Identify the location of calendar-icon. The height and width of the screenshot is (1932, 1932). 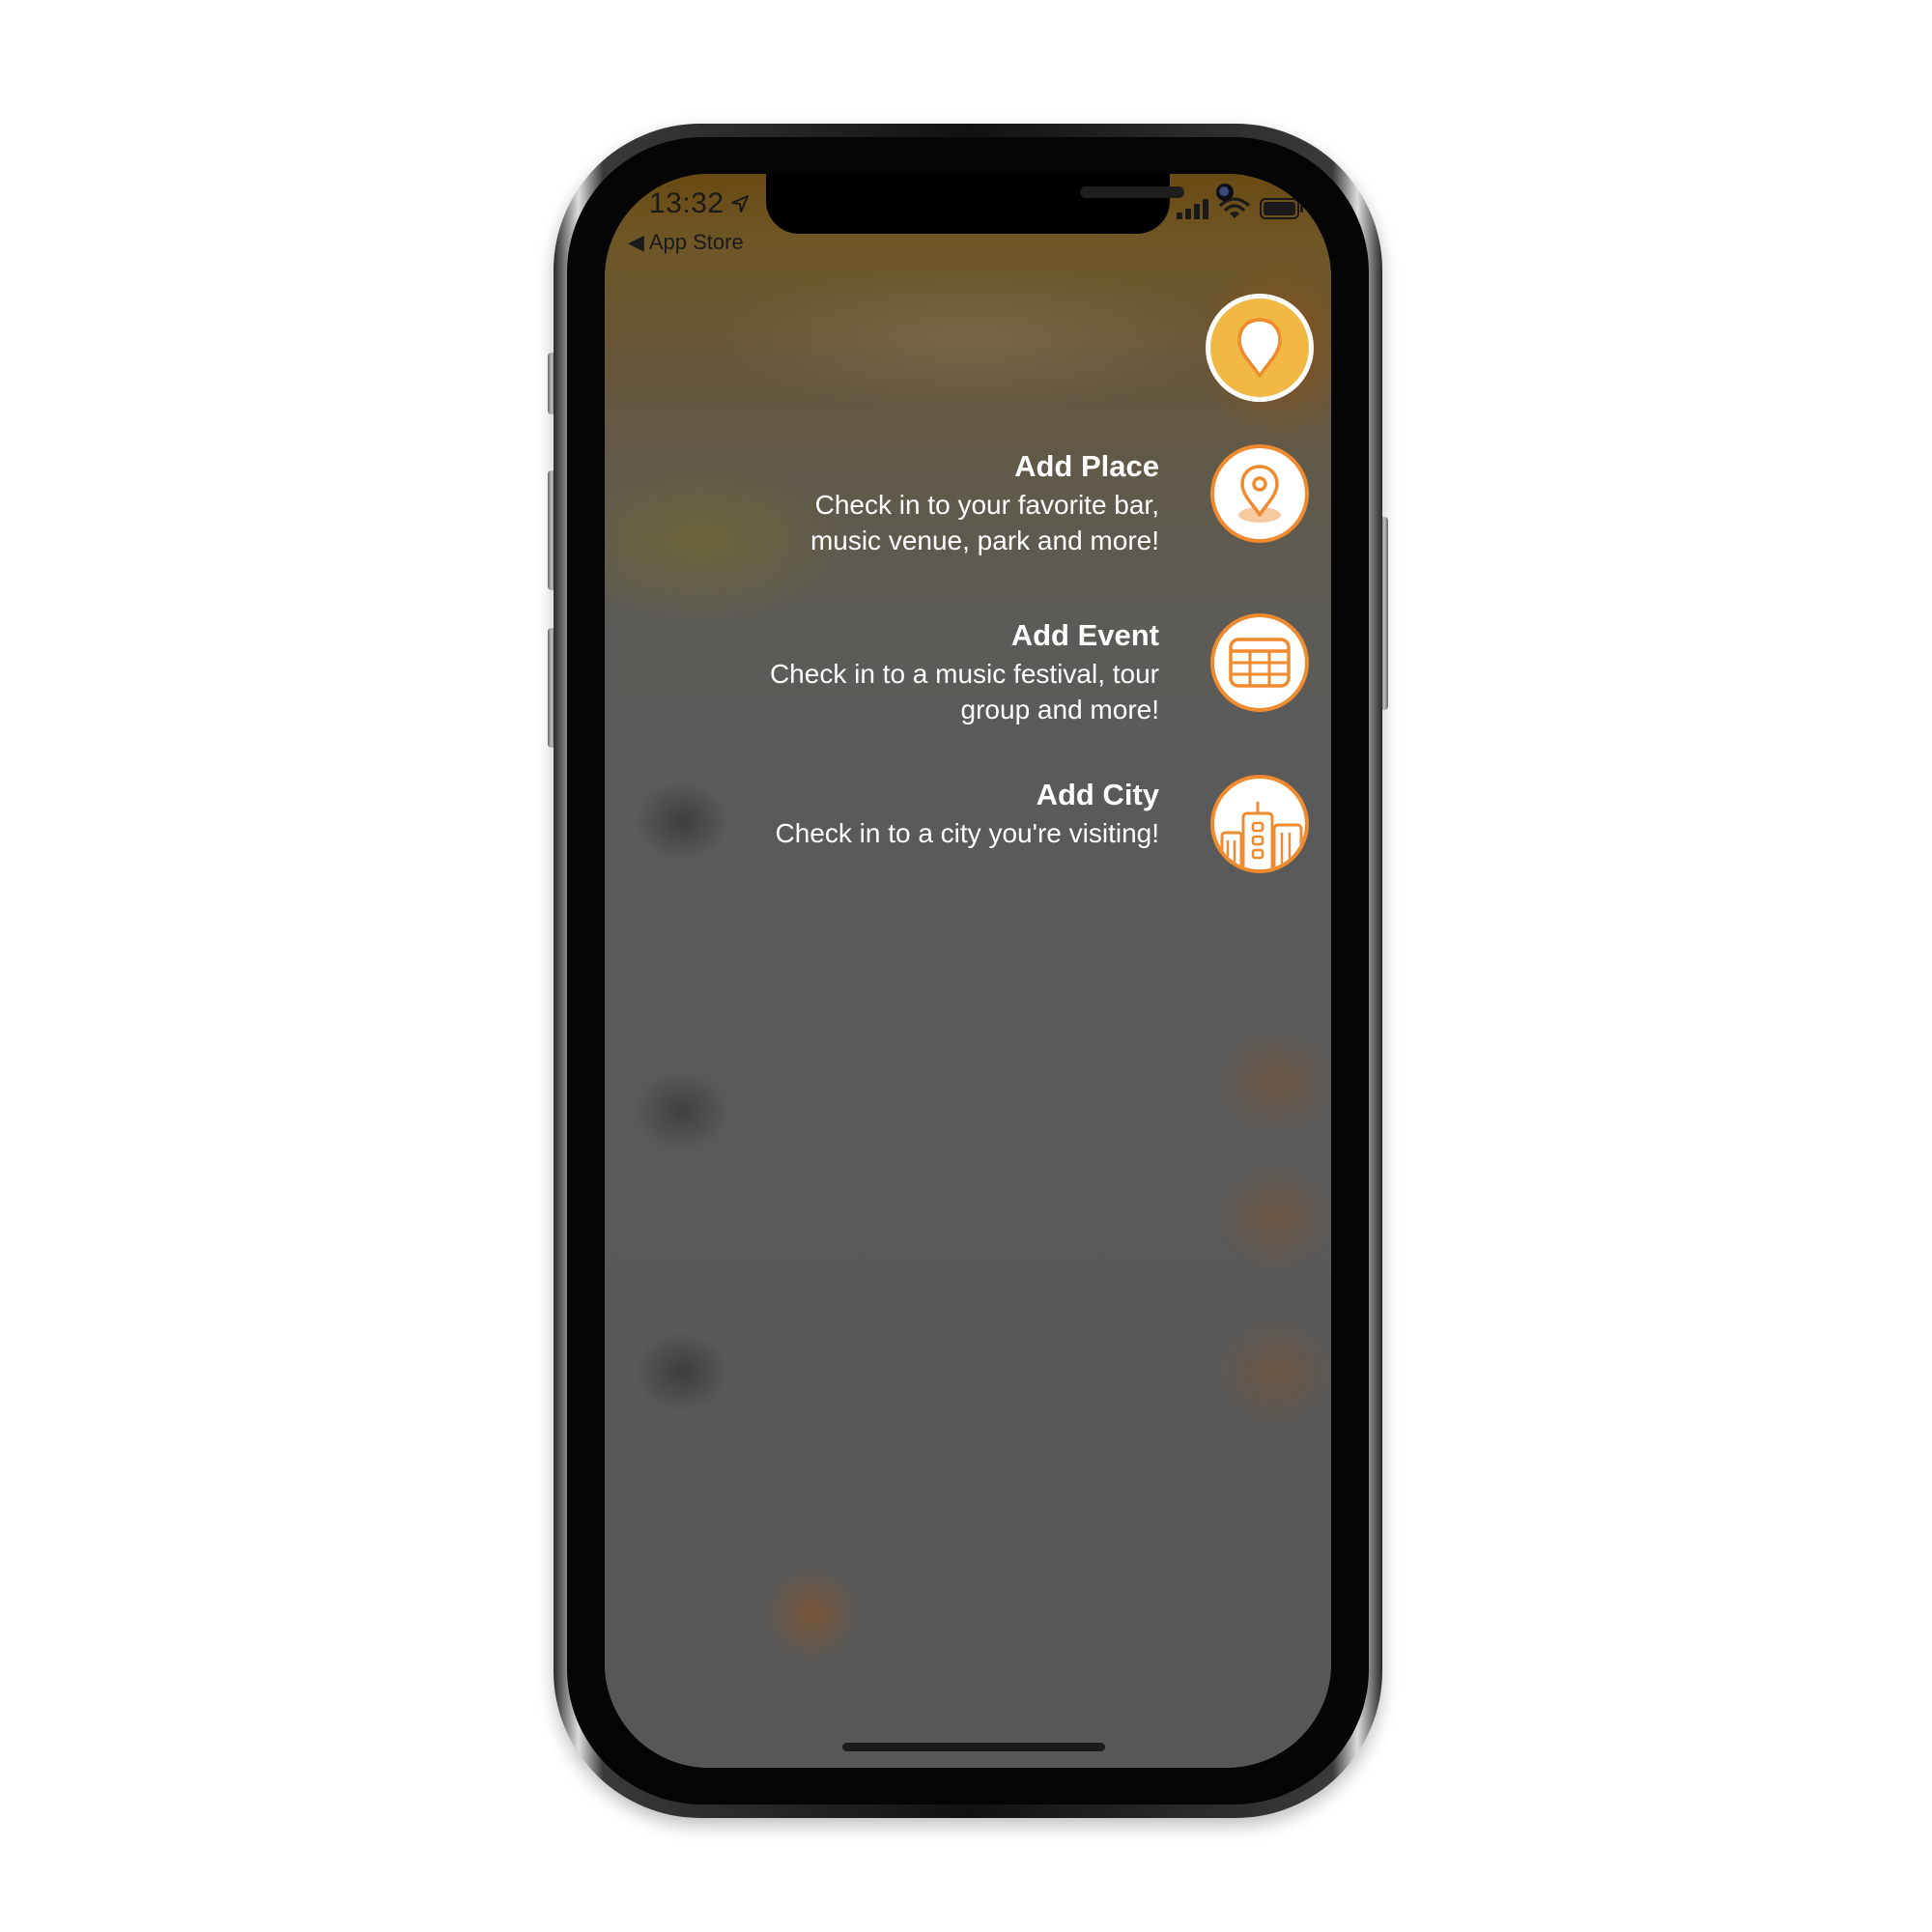
(1260, 663).